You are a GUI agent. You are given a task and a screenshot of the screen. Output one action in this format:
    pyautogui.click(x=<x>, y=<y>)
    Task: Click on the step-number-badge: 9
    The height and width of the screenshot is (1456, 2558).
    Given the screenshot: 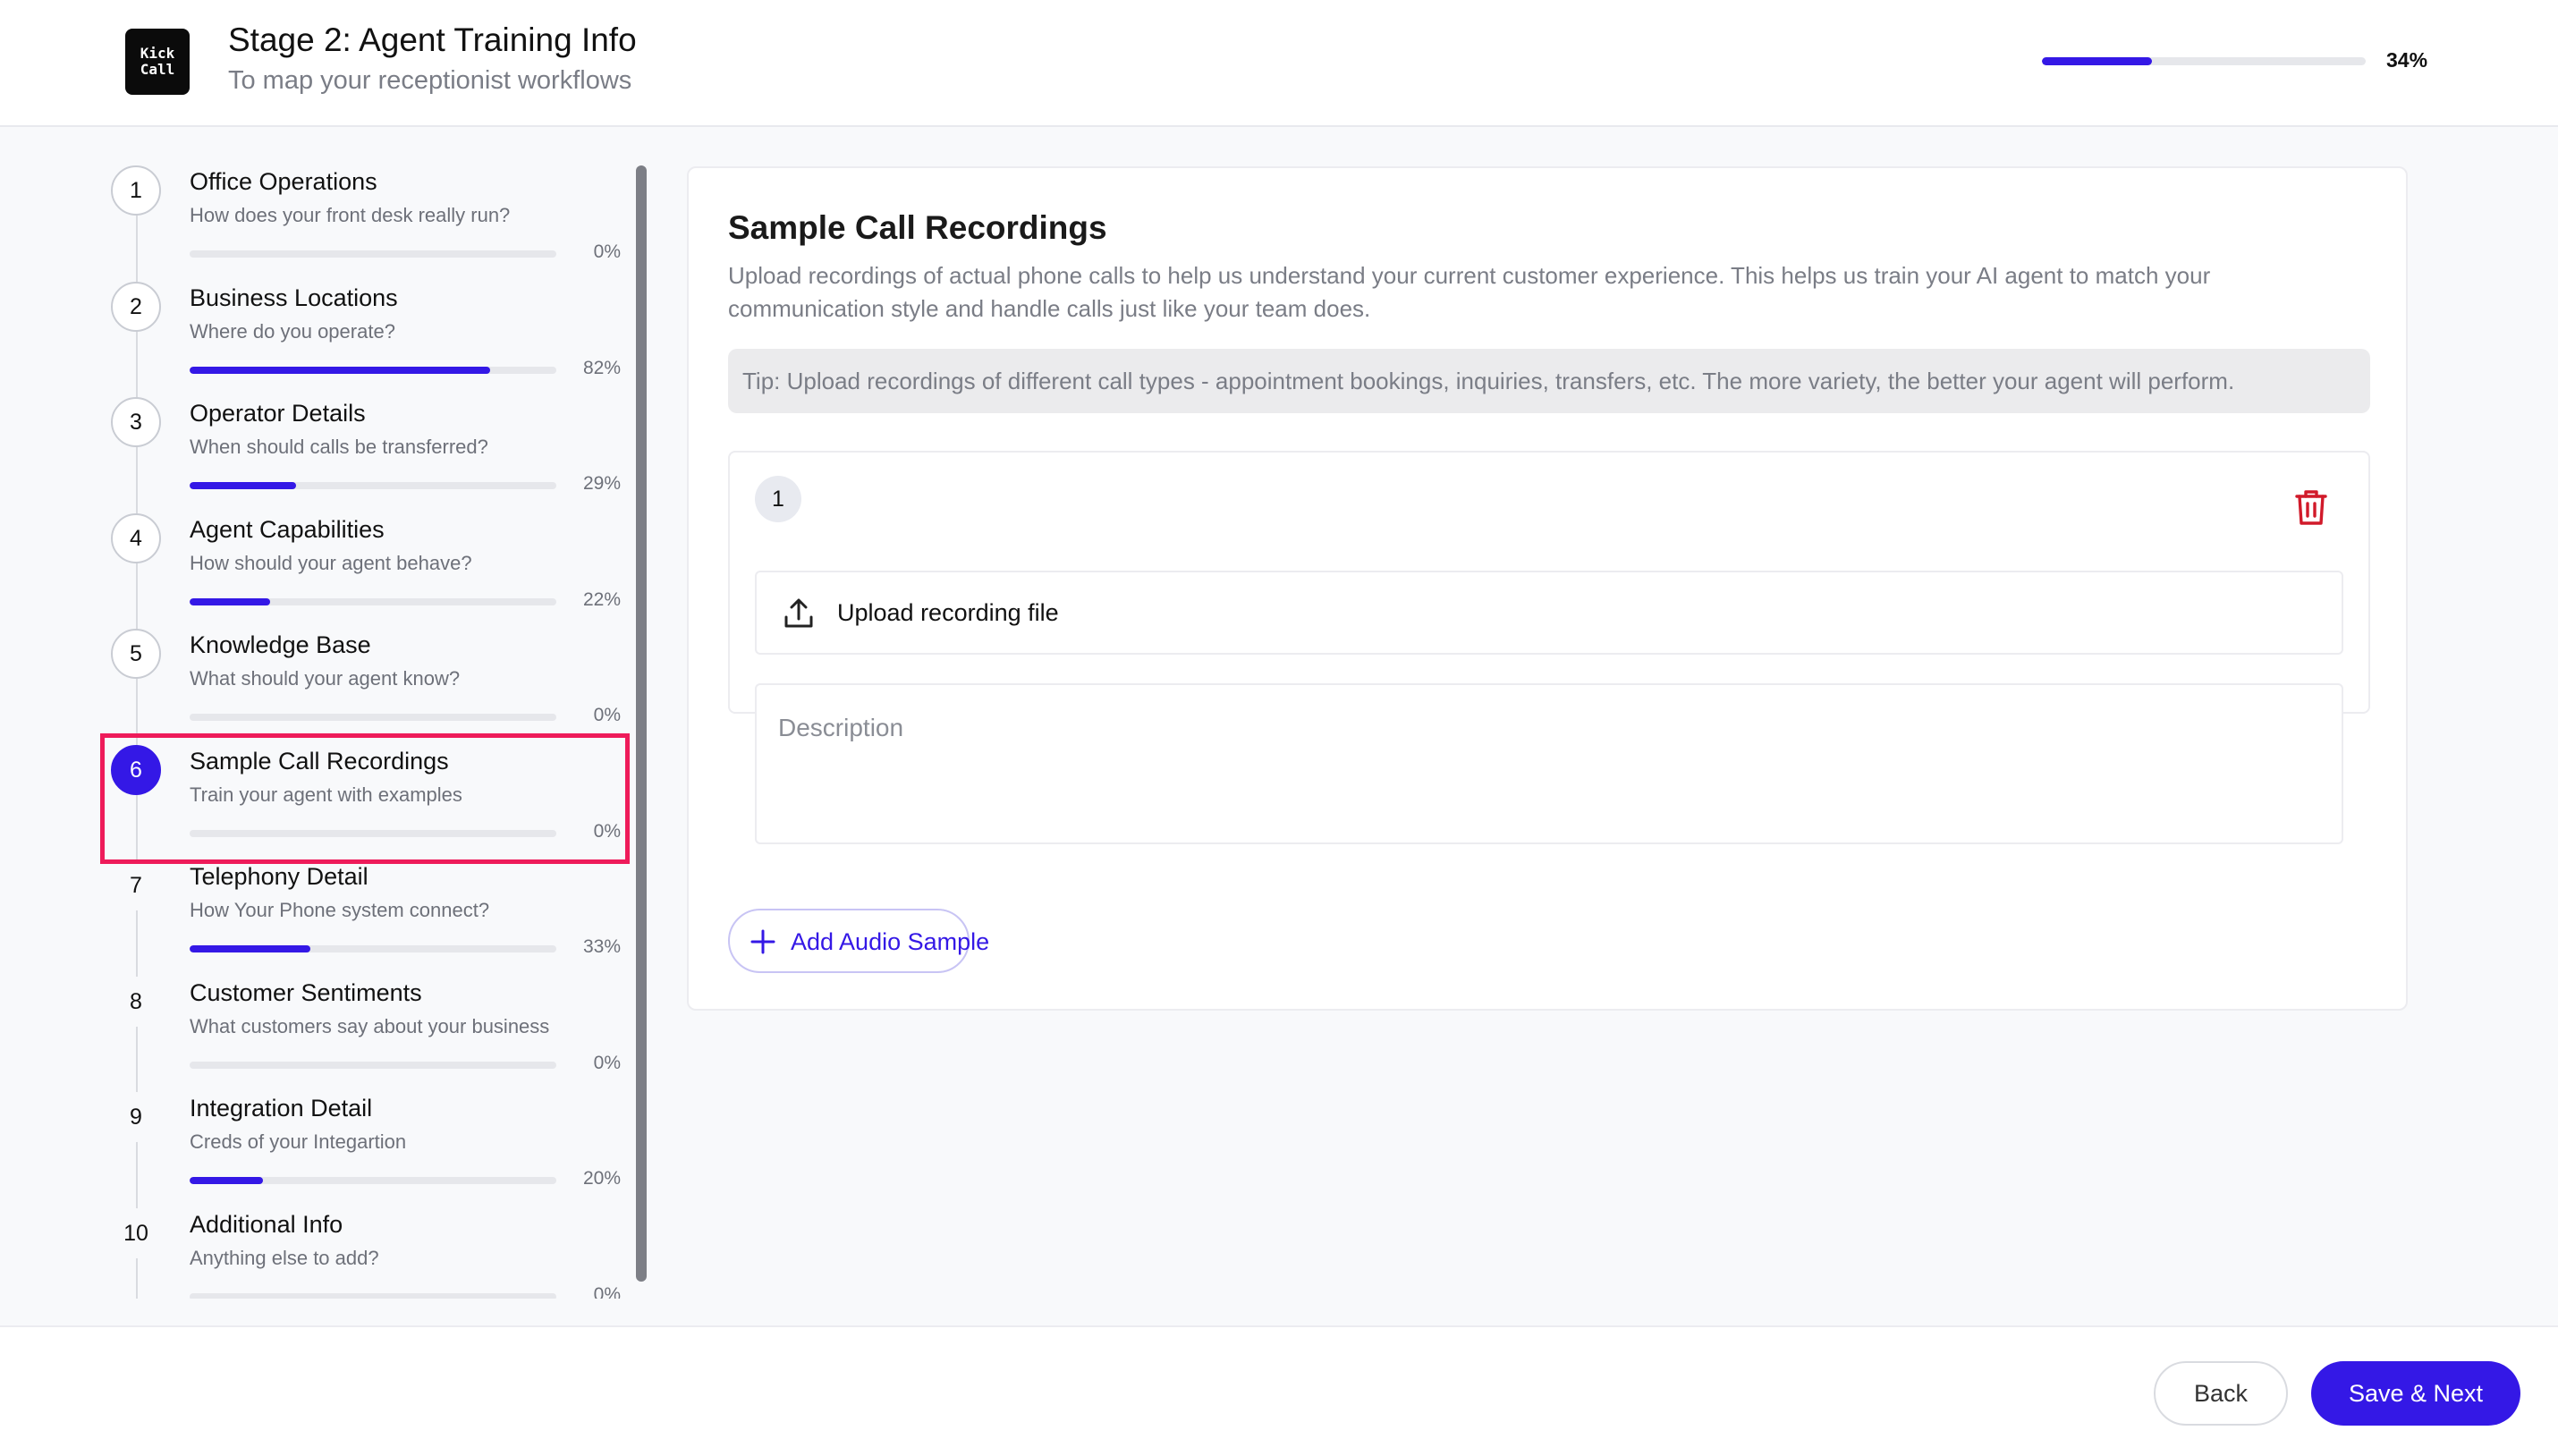 What is the action you would take?
    pyautogui.click(x=136, y=1117)
    